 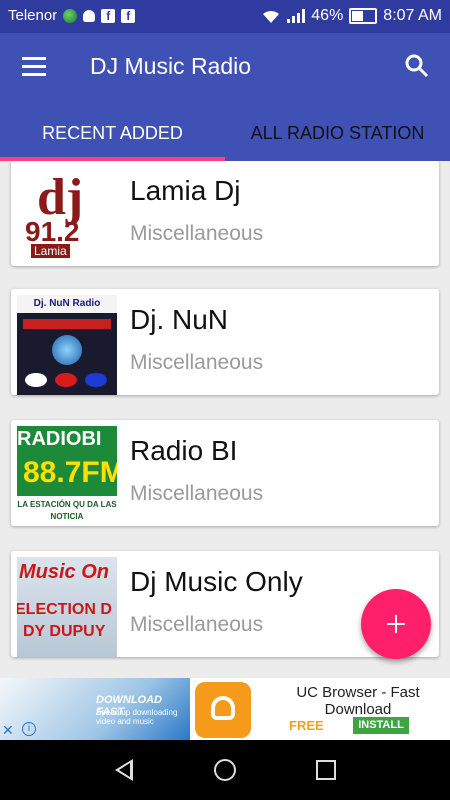 I want to click on carrier-label: Telenor, so click(x=33, y=15).